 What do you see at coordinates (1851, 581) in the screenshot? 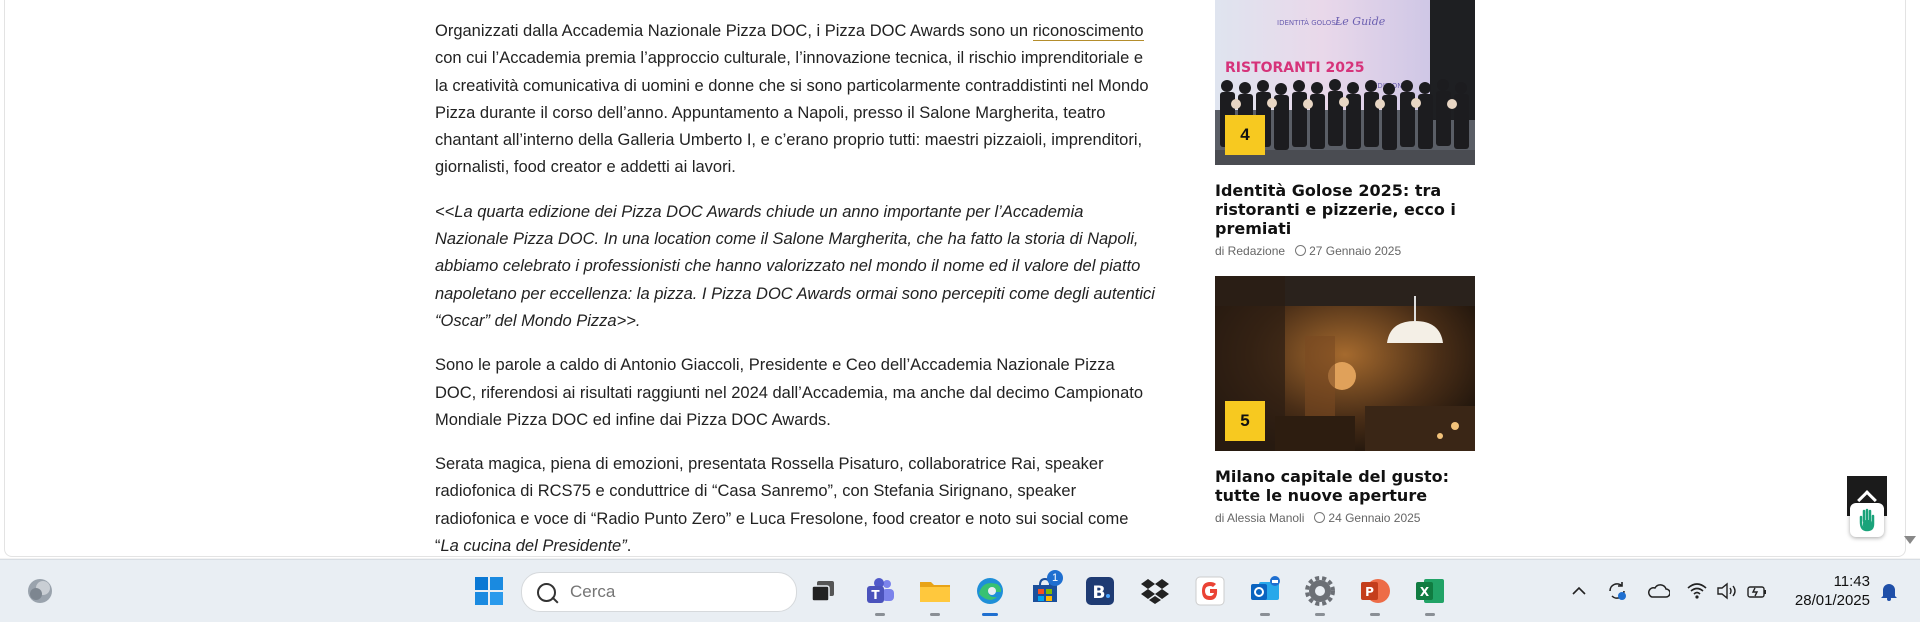
I see `clock-time: 11:43` at bounding box center [1851, 581].